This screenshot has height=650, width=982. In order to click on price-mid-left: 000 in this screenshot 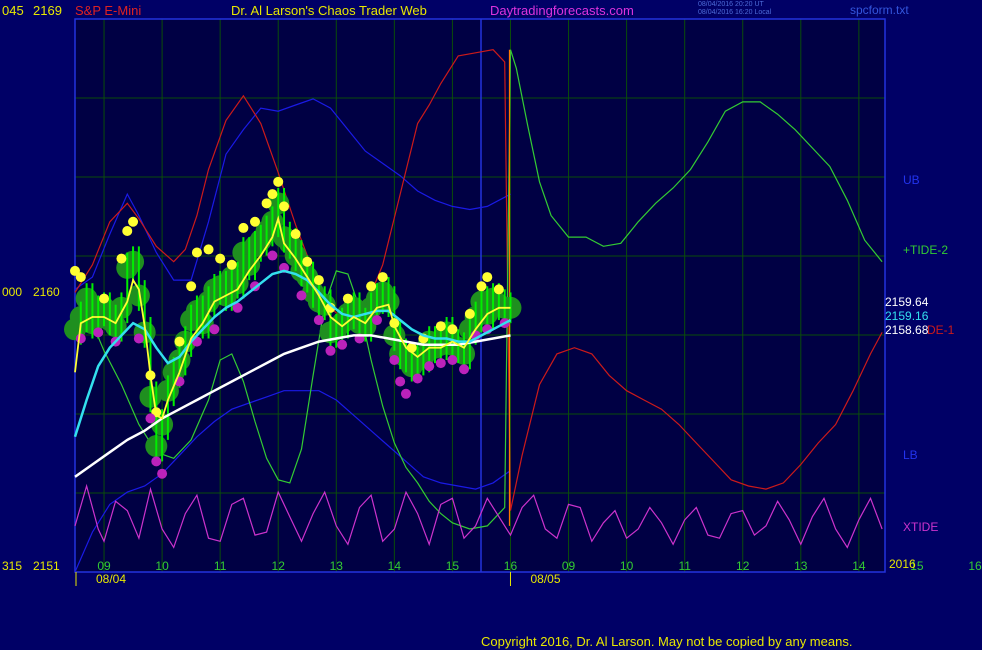, I will do `click(12, 292)`.